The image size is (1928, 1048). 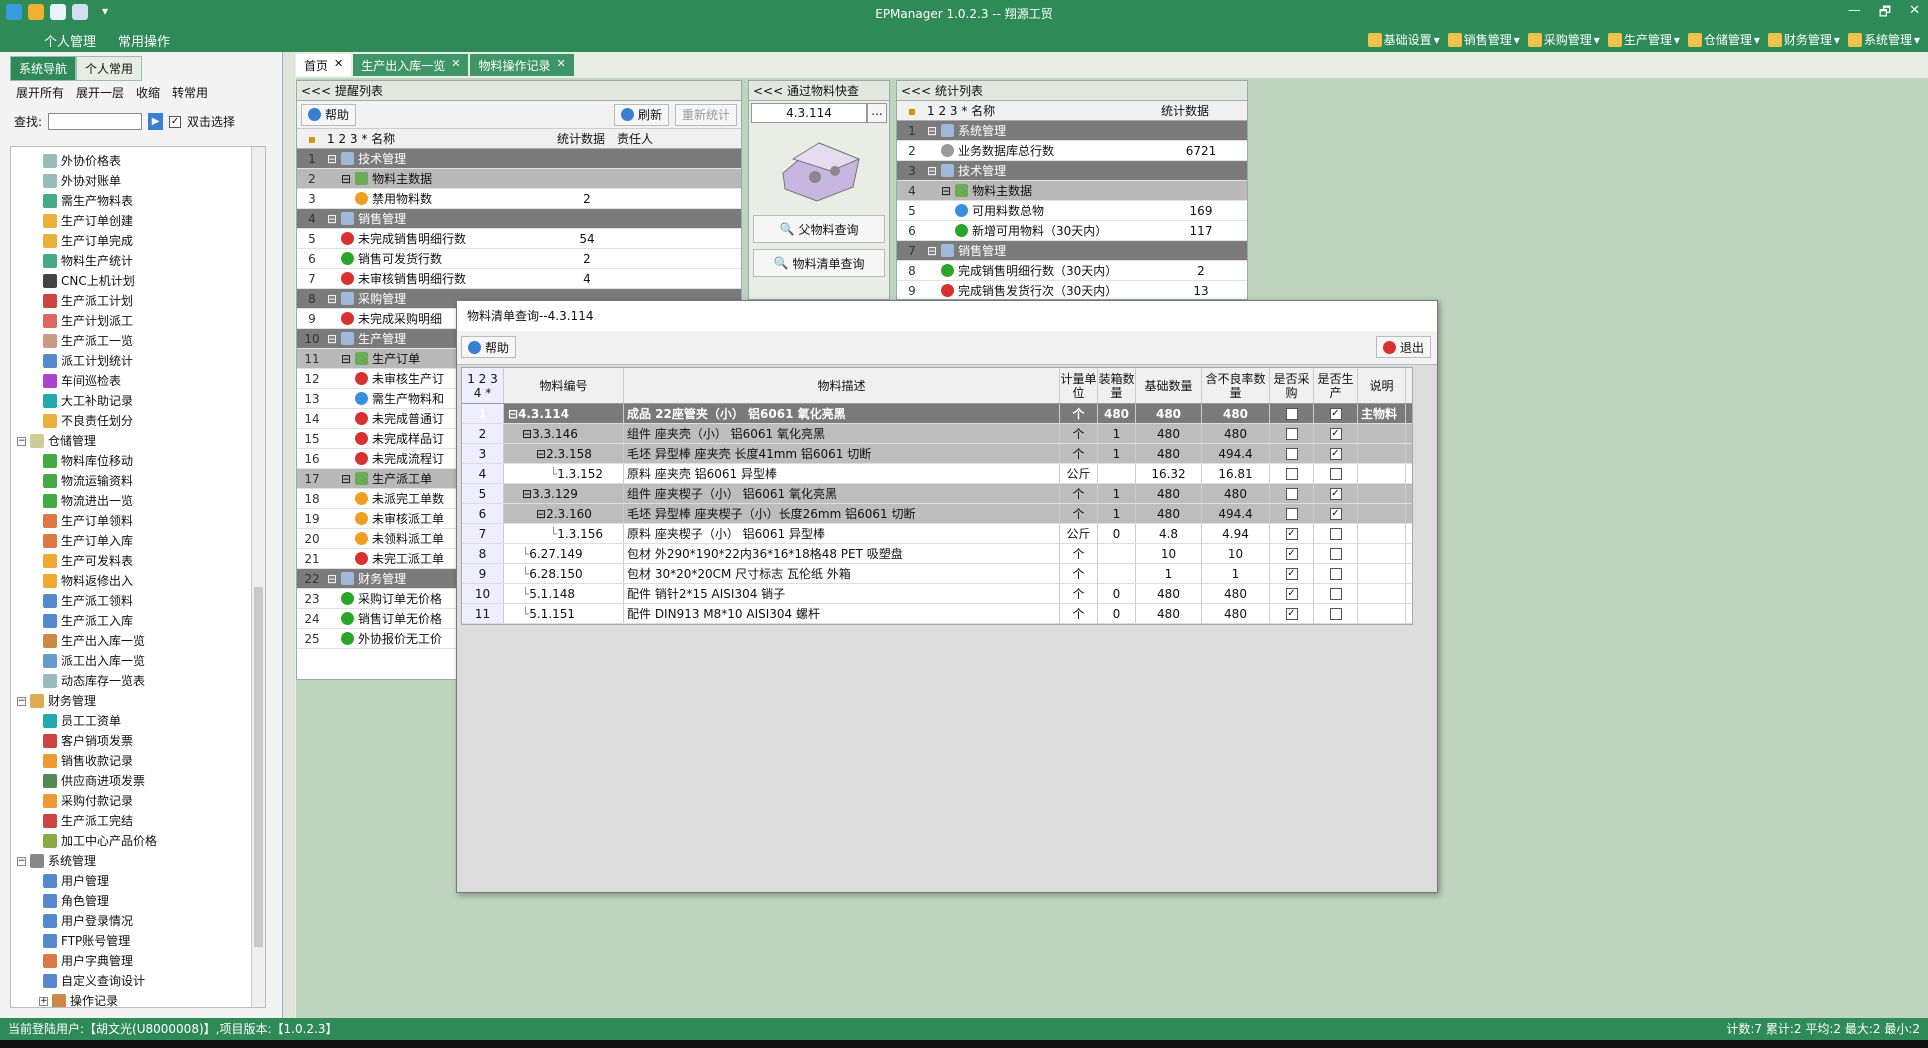 What do you see at coordinates (641, 114) in the screenshot?
I see `refresh-button: 刷新` at bounding box center [641, 114].